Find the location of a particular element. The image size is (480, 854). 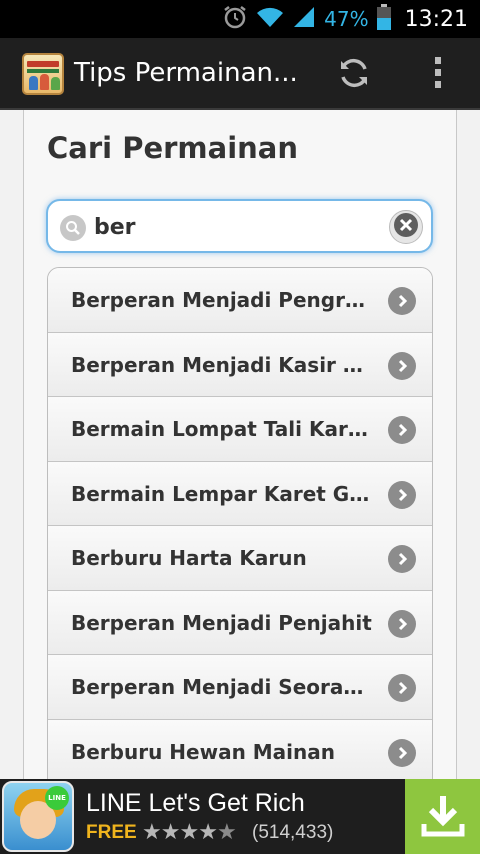

search-box is located at coordinates (239, 226).